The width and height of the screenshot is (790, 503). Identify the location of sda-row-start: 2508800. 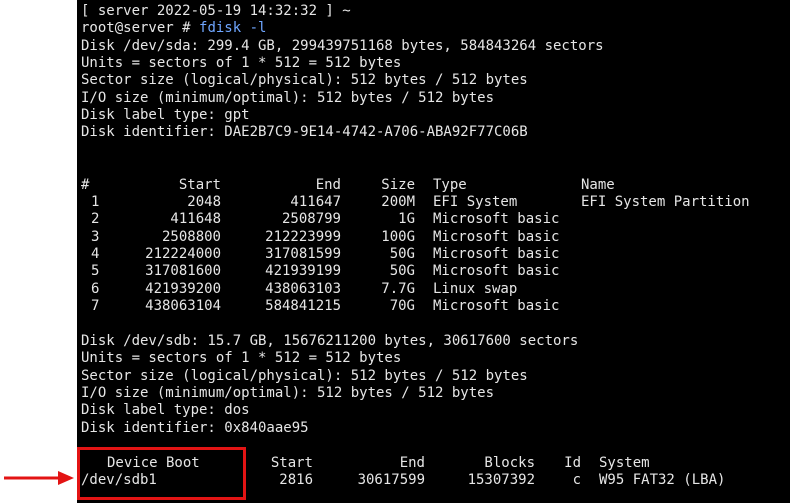
(191, 237).